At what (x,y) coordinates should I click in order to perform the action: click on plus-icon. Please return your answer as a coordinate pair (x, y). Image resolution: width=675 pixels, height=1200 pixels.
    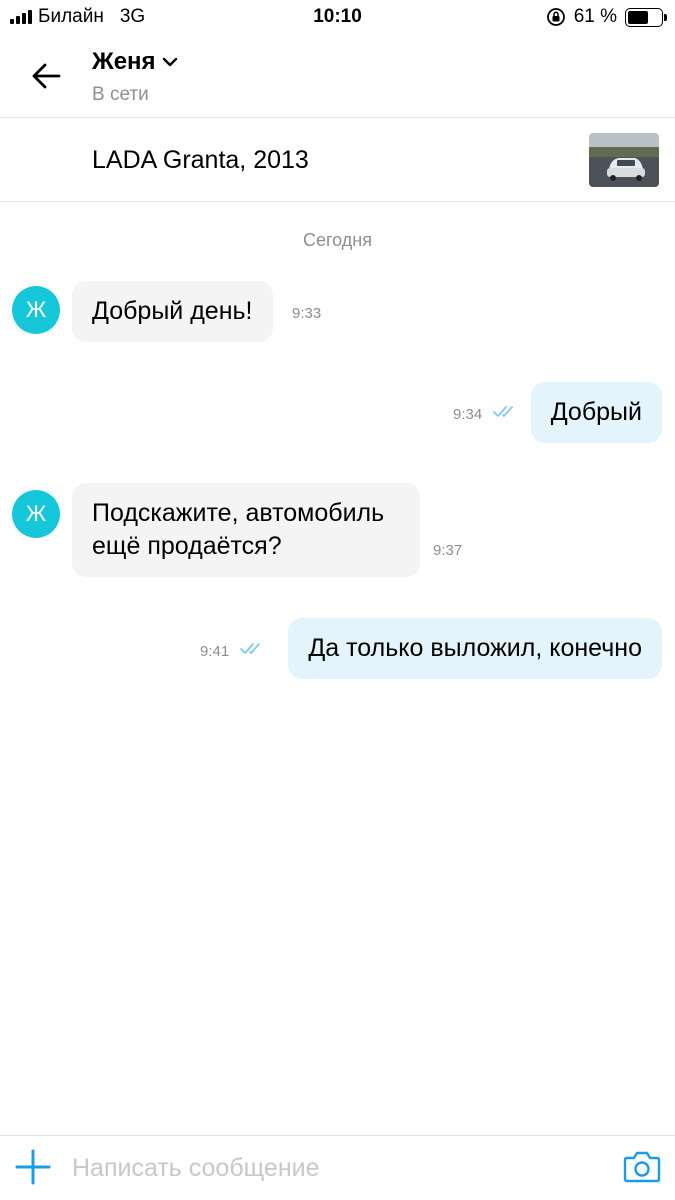
    Looking at the image, I should click on (33, 1167).